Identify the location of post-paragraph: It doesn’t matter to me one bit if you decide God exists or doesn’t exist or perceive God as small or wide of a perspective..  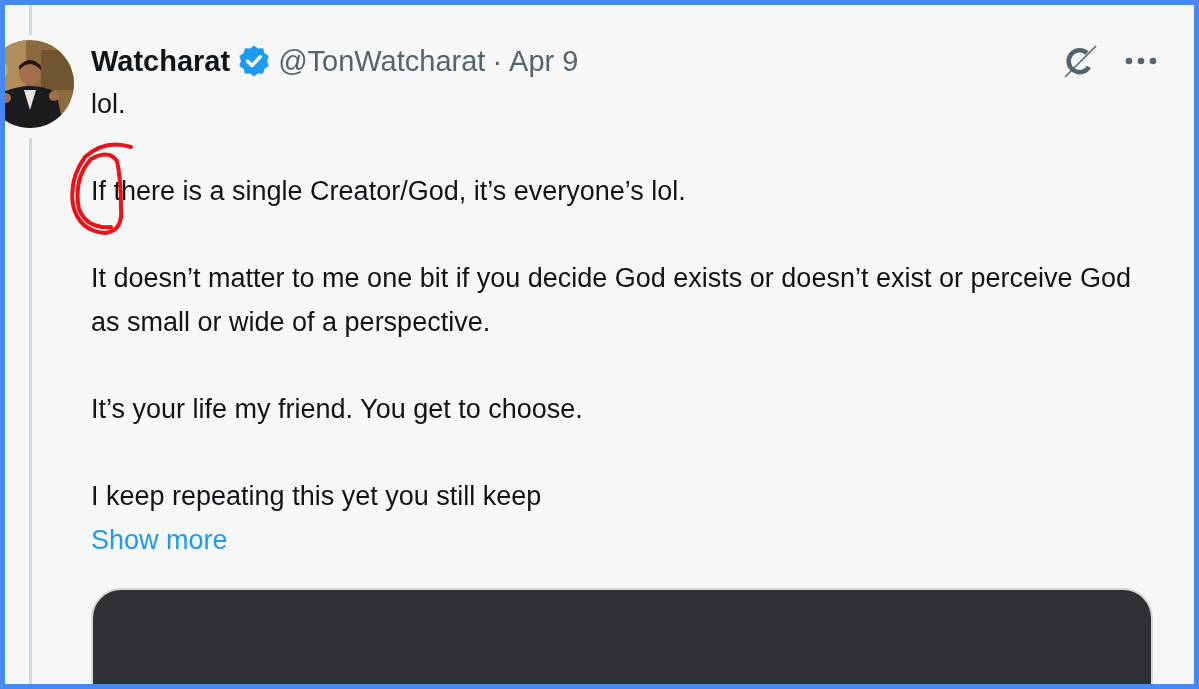
(612, 300).